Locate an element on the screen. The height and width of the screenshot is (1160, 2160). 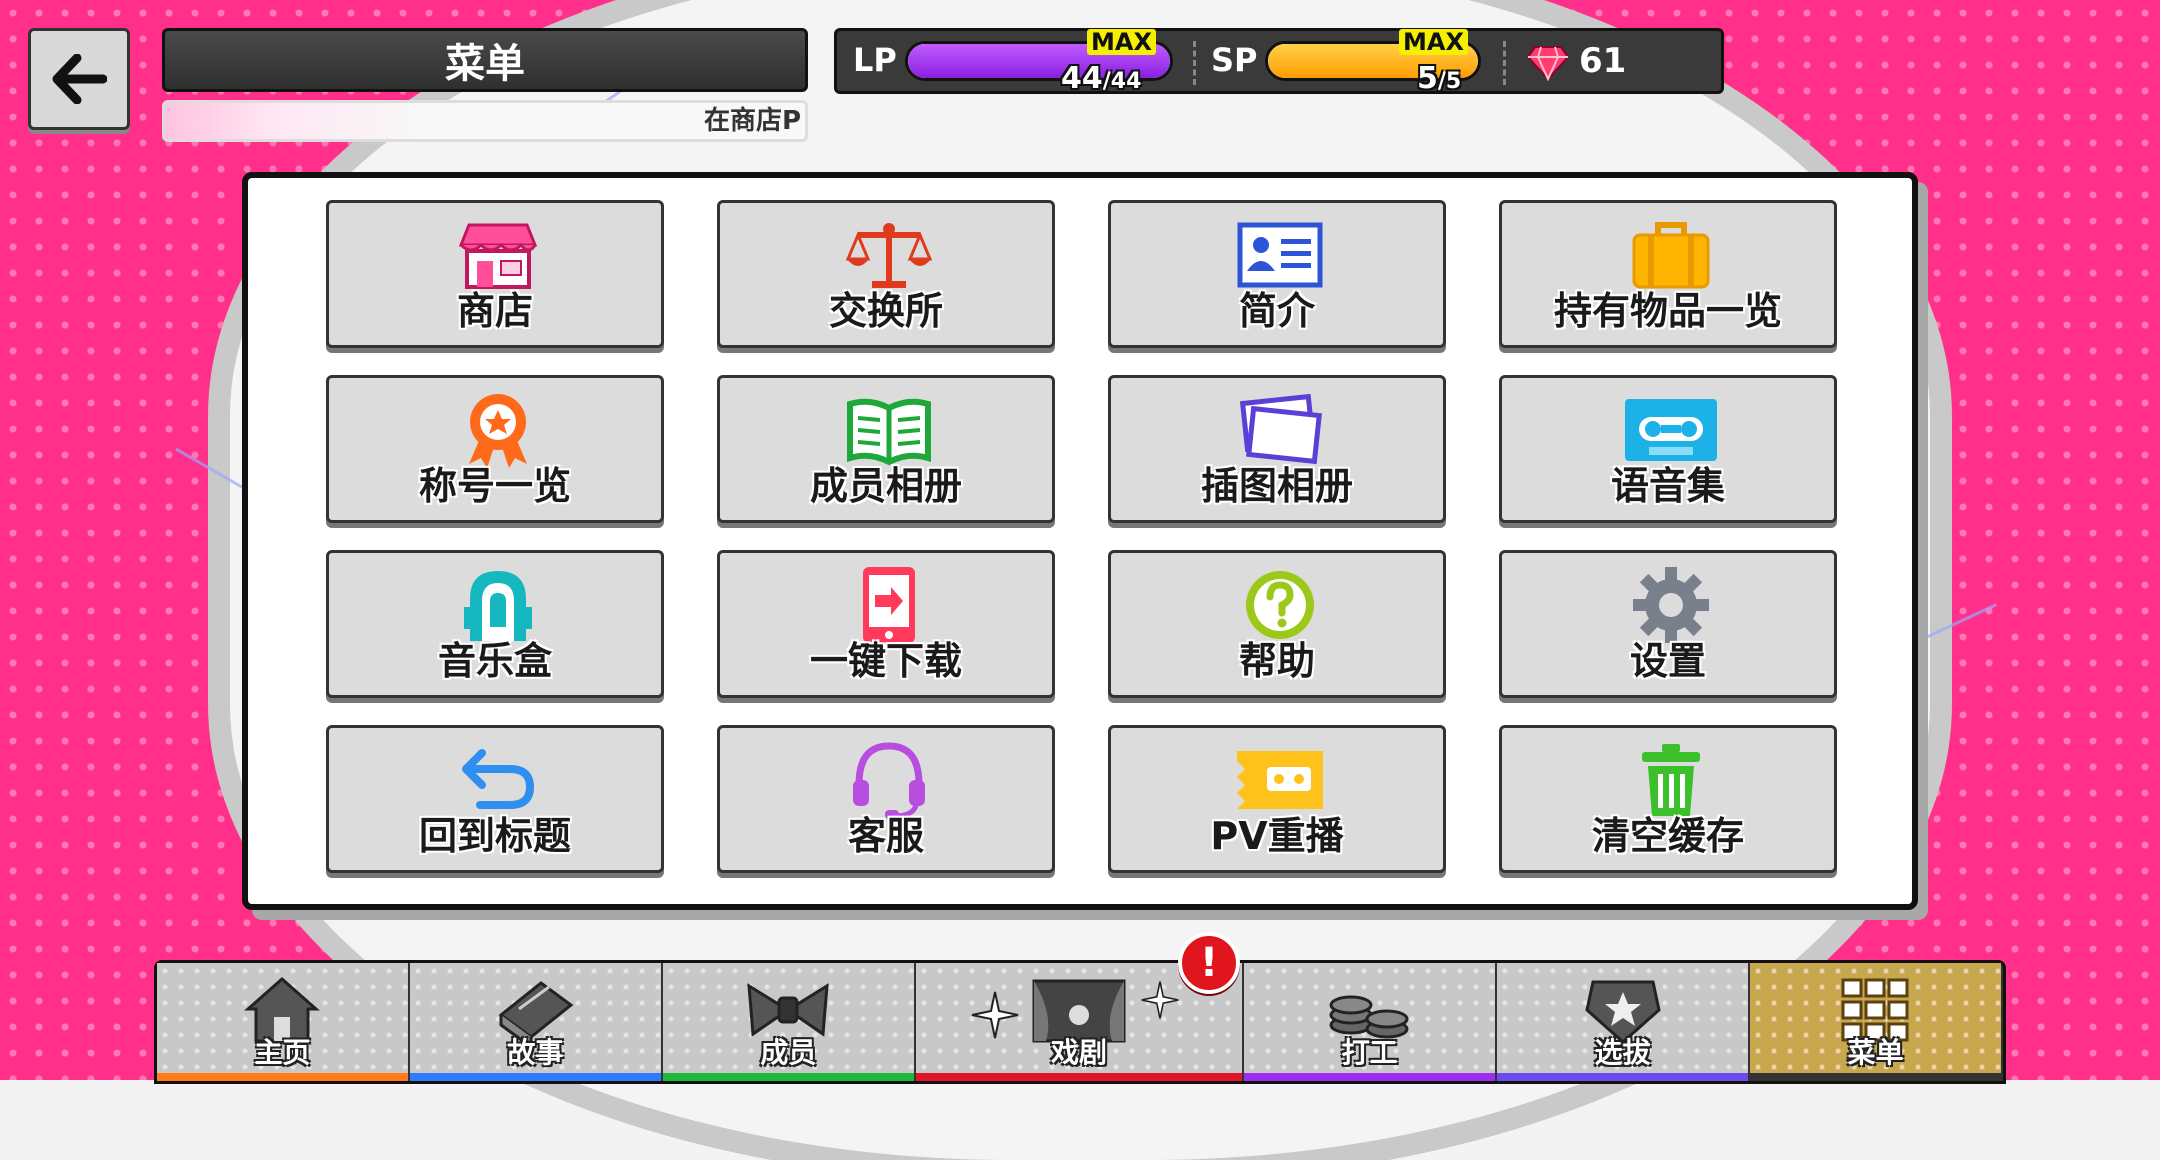
lp-value: 44/44 is located at coordinates (1101, 78).